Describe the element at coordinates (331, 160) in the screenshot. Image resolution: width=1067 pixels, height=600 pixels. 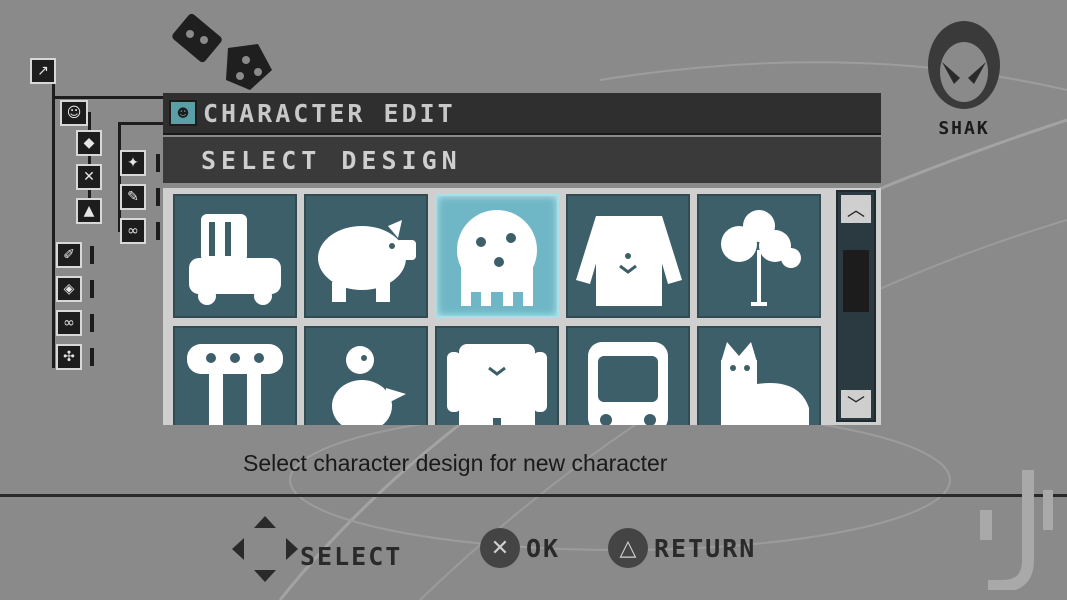
I see `page-subtitle: SELECT DESIGN` at that location.